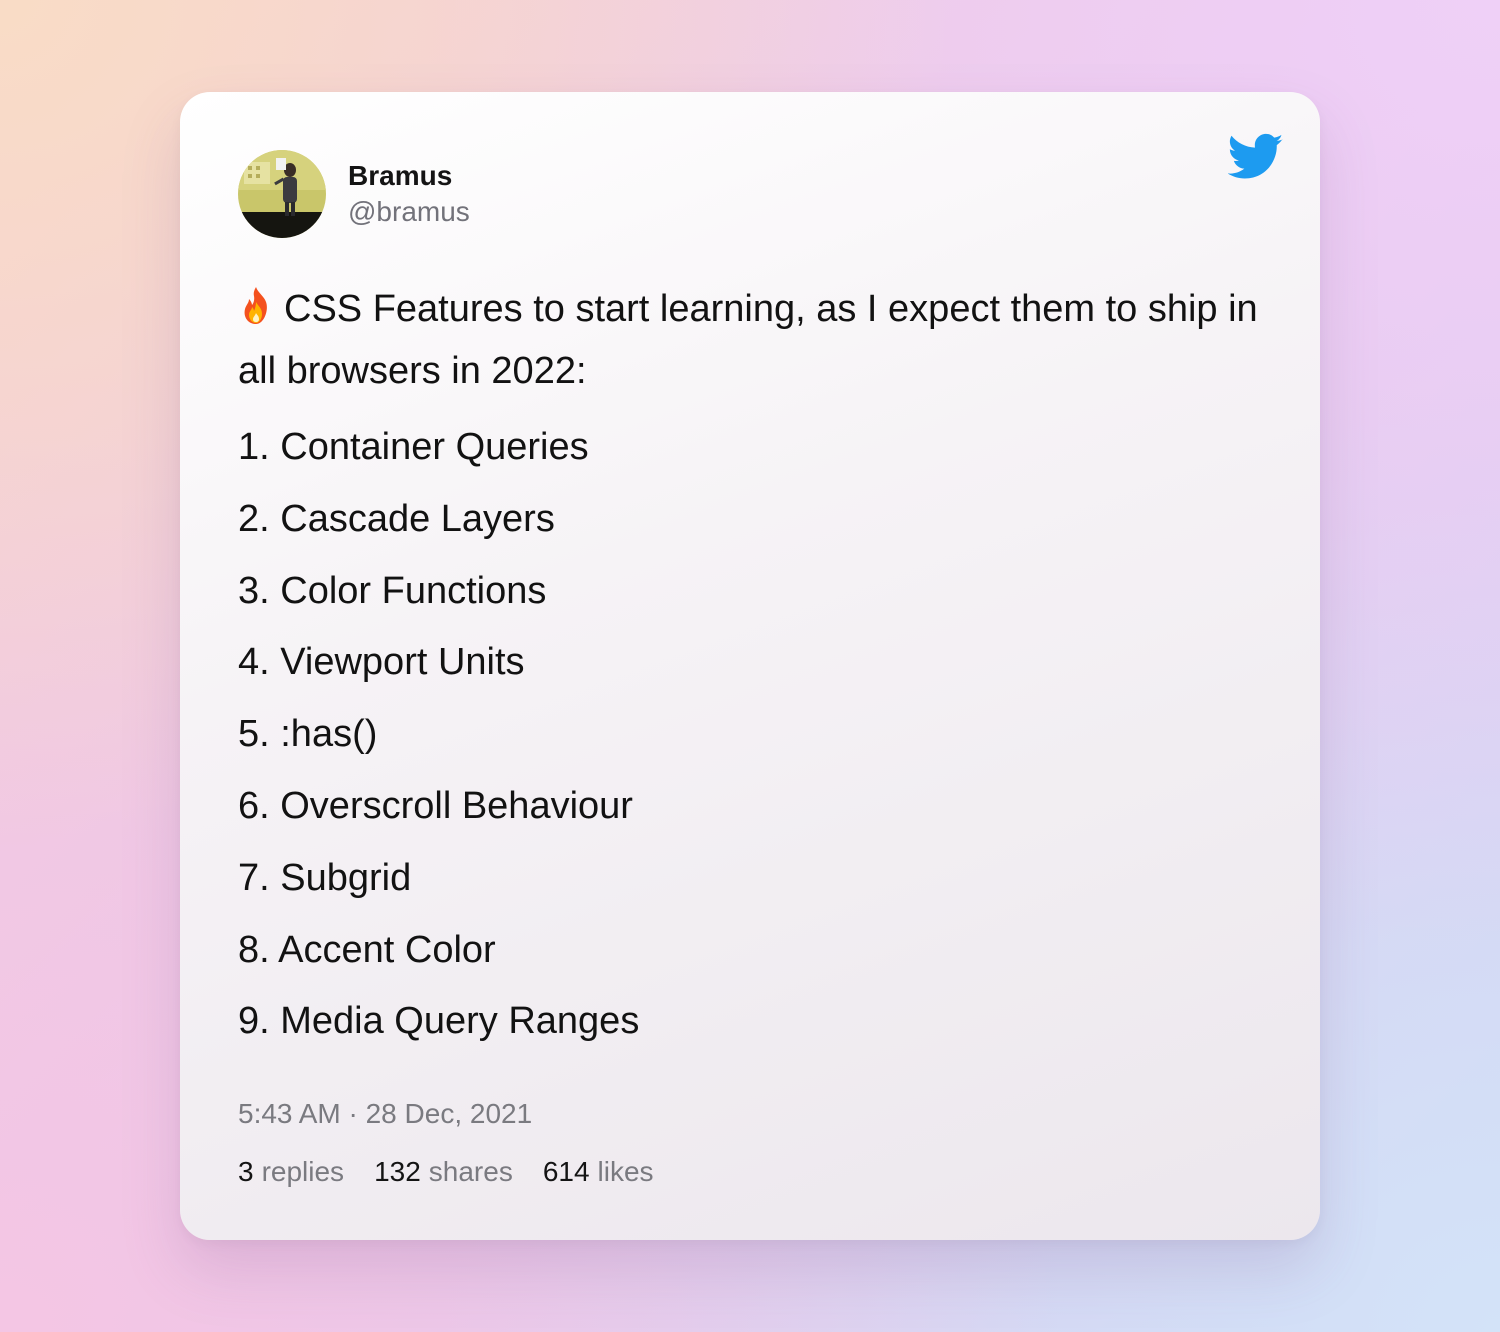 The height and width of the screenshot is (1332, 1500). What do you see at coordinates (381, 662) in the screenshot?
I see `list-item: 4. Viewport Units` at bounding box center [381, 662].